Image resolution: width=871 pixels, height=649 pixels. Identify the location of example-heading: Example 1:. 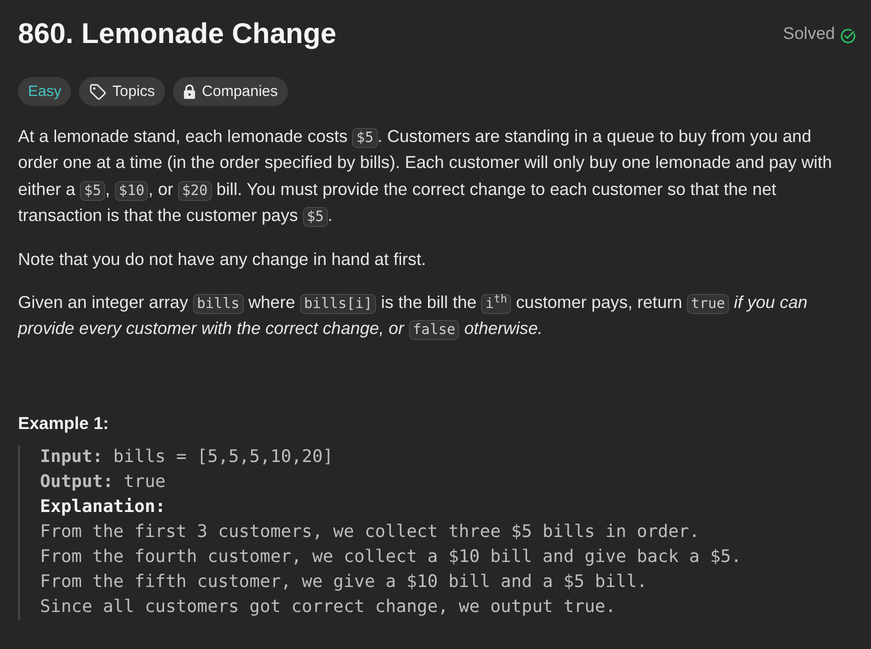
(64, 423).